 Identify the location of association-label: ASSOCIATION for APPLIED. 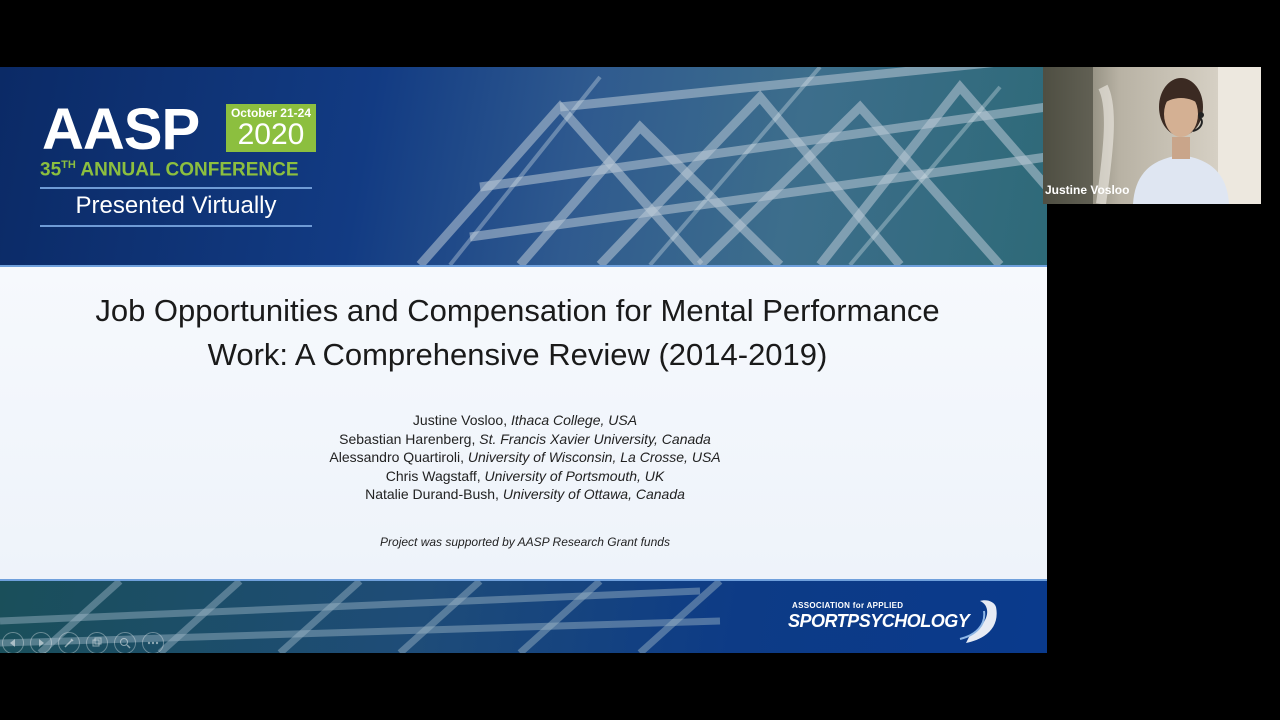
(848, 605).